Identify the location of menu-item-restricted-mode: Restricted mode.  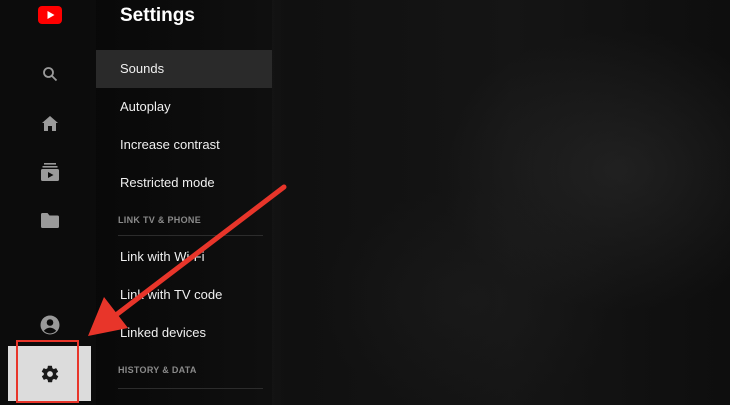
(184, 183).